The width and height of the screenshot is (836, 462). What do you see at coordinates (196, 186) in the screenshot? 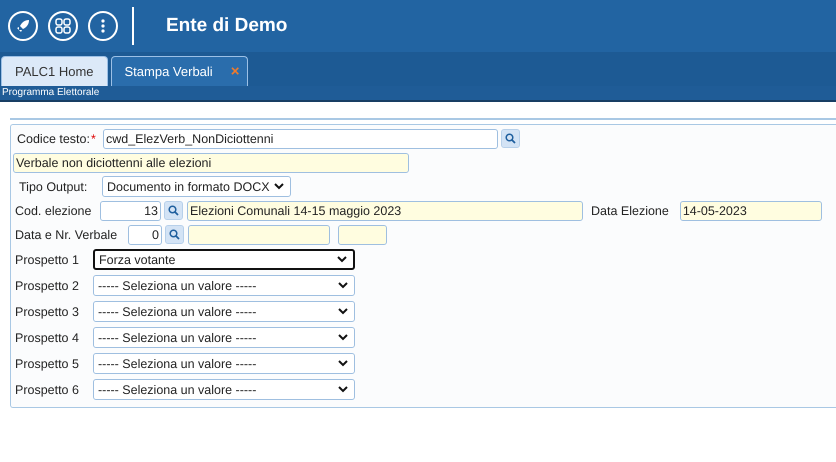
I see `output-select: Documento in formato DOCX` at bounding box center [196, 186].